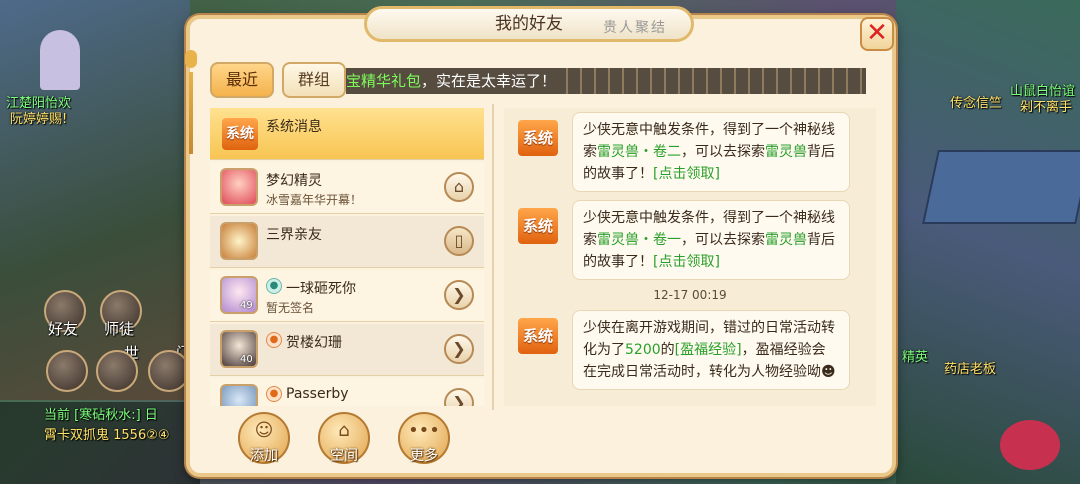  Describe the element at coordinates (1001, 187) in the screenshot. I see `tent-roof` at that location.